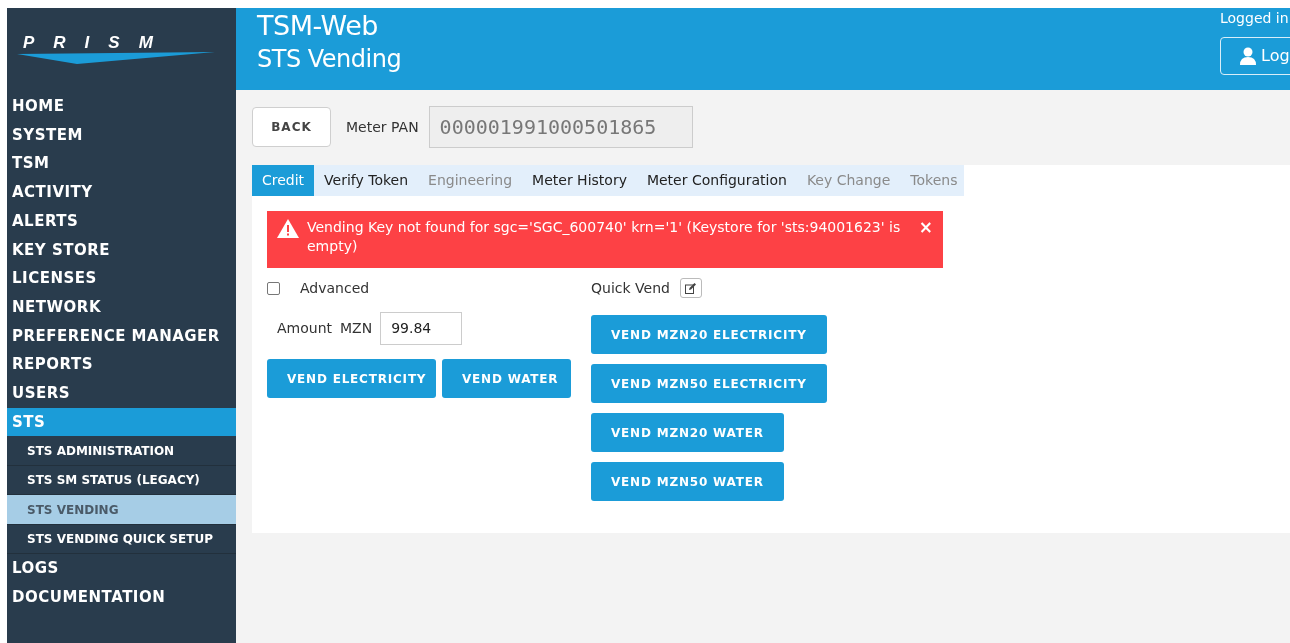 The image size is (1290, 643). I want to click on sidebar-item: NETWORK, so click(121, 307).